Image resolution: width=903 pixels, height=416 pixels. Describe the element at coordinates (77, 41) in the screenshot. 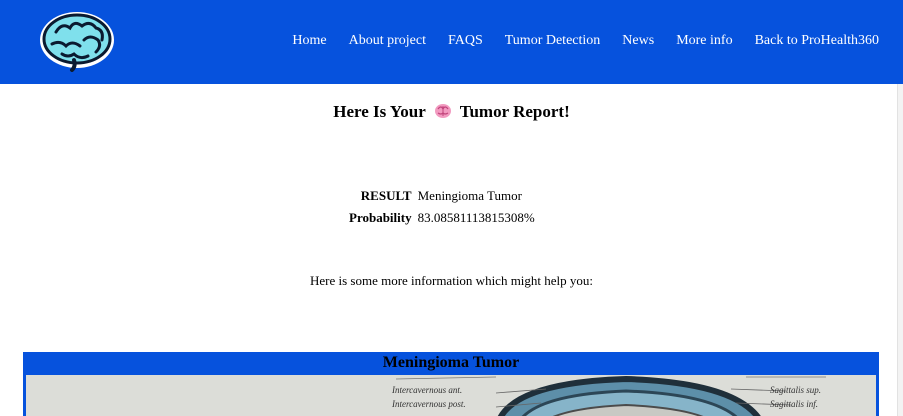

I see `brain-logo-icon` at that location.